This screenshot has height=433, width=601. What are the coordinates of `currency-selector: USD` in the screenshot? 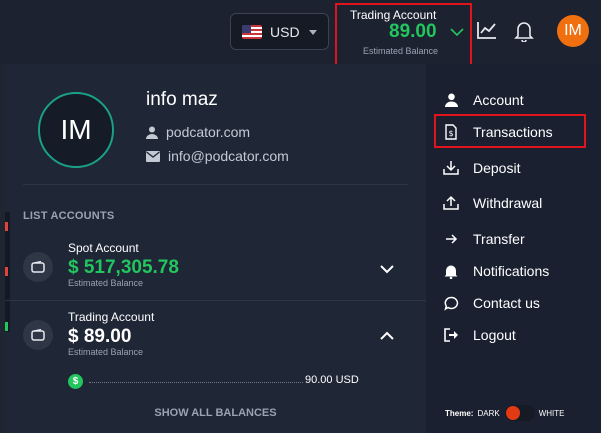 It's located at (279, 31).